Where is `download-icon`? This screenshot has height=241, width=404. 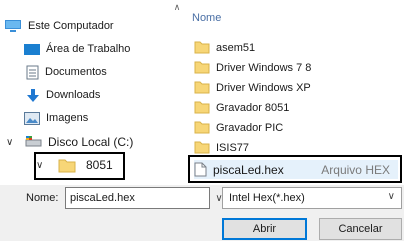 download-icon is located at coordinates (33, 95).